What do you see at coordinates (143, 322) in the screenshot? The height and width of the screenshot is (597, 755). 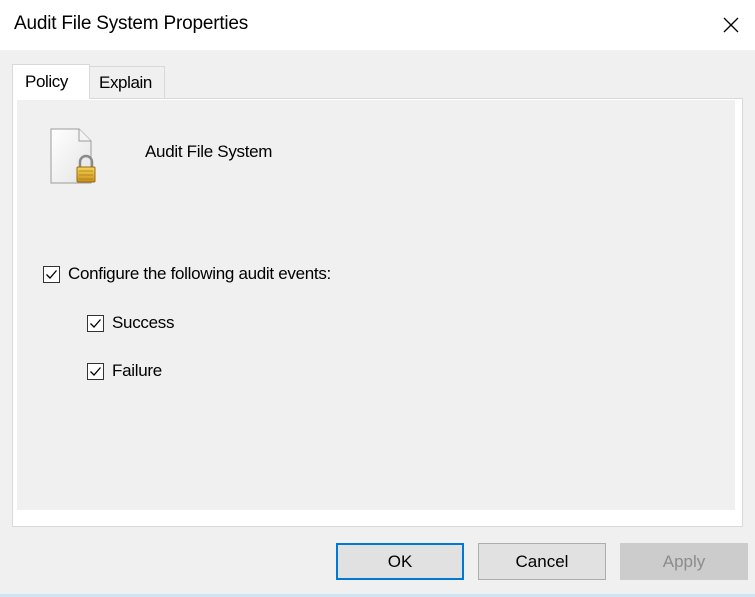 I see `success-label: Success` at bounding box center [143, 322].